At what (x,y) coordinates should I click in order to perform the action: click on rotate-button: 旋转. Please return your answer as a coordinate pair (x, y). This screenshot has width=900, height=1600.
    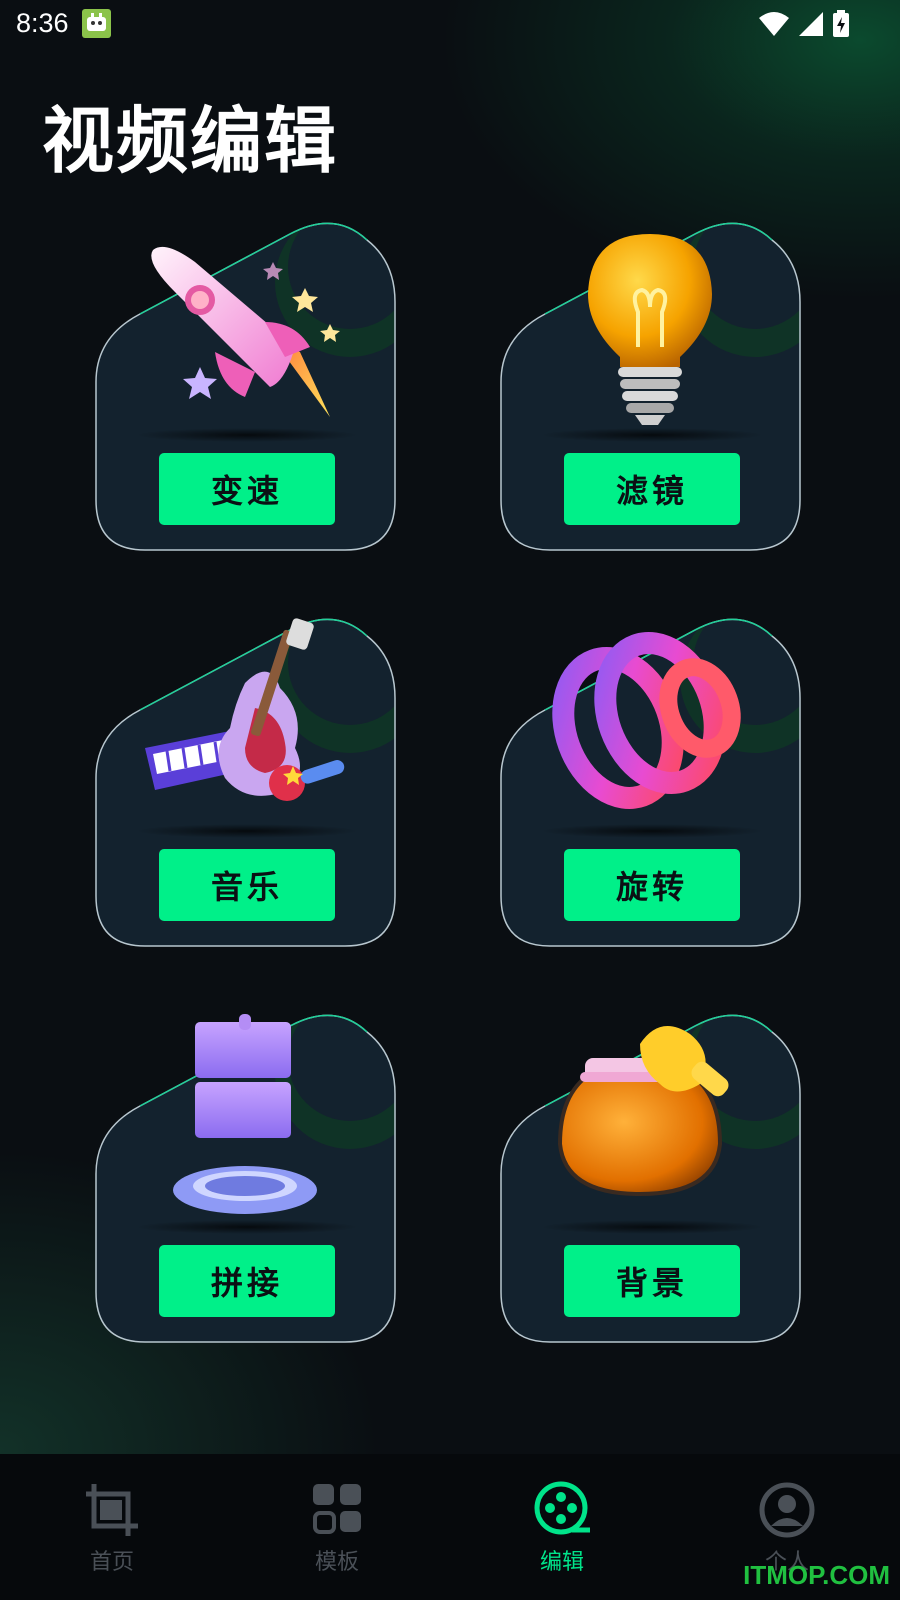
    Looking at the image, I should click on (652, 885).